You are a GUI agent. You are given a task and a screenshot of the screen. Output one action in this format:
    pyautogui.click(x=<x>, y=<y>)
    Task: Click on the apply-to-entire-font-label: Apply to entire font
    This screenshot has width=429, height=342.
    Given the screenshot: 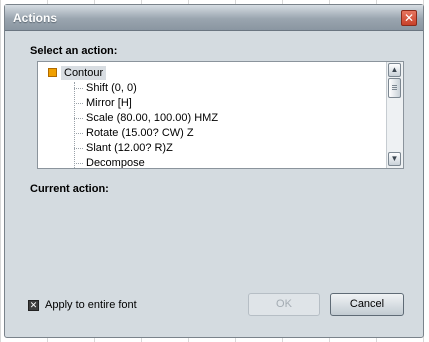 What is the action you would take?
    pyautogui.click(x=91, y=305)
    